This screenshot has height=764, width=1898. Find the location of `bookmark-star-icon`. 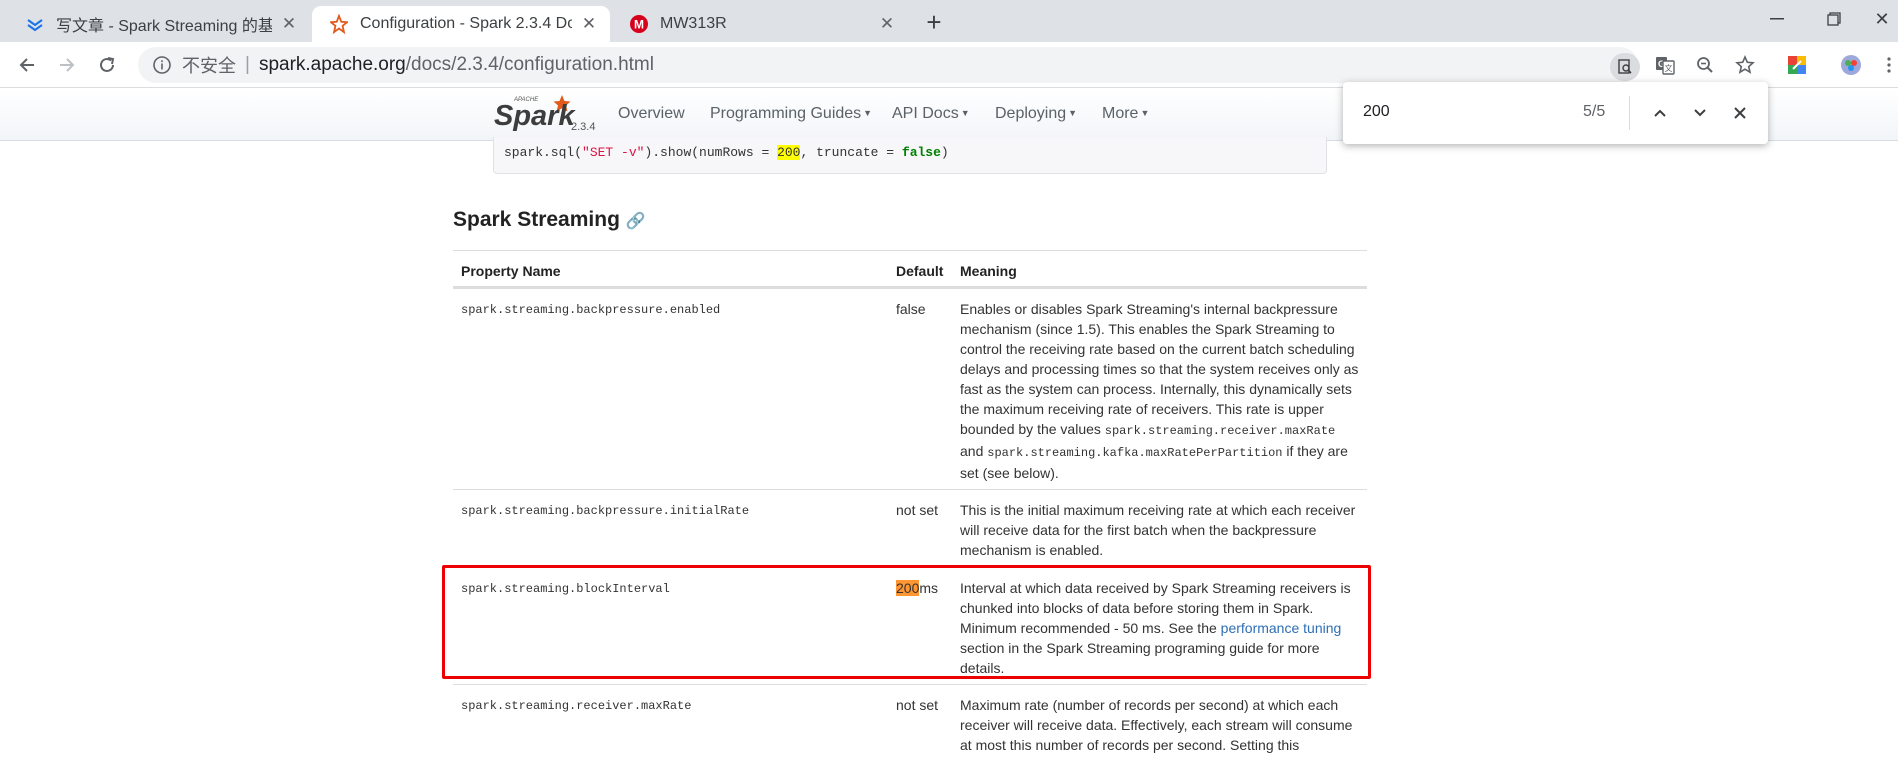

bookmark-star-icon is located at coordinates (1745, 65).